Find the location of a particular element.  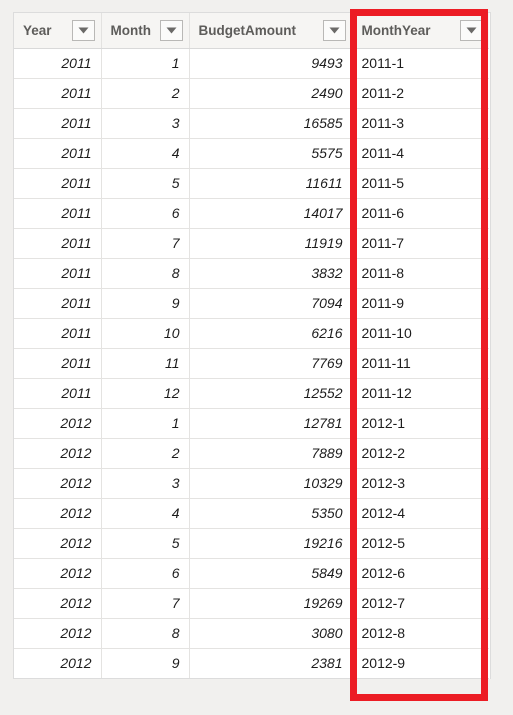

cell-budgetamount: 11611 is located at coordinates (271, 183).